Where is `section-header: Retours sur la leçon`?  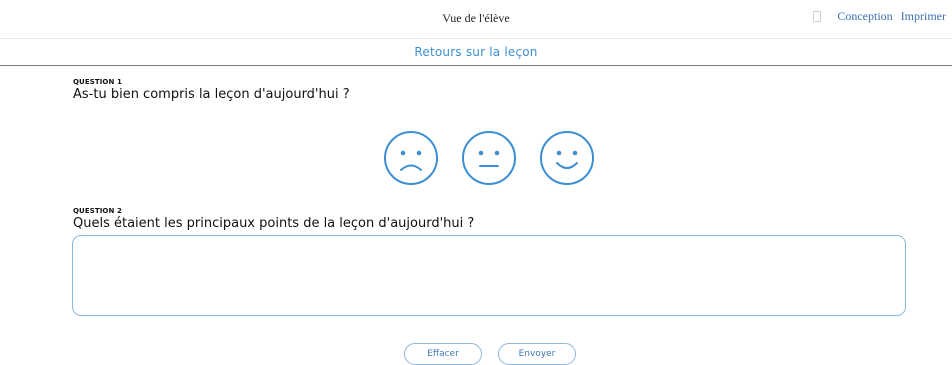 section-header: Retours sur la leçon is located at coordinates (476, 52).